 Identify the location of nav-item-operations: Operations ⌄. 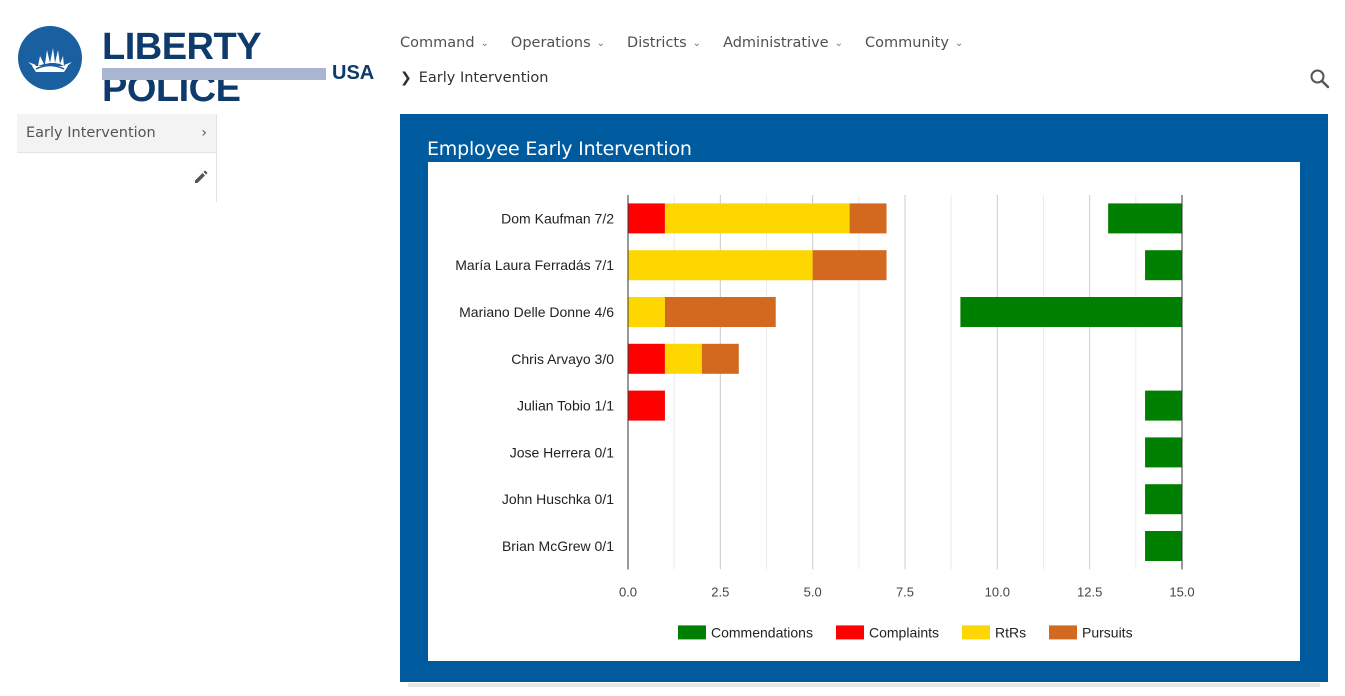
(558, 43).